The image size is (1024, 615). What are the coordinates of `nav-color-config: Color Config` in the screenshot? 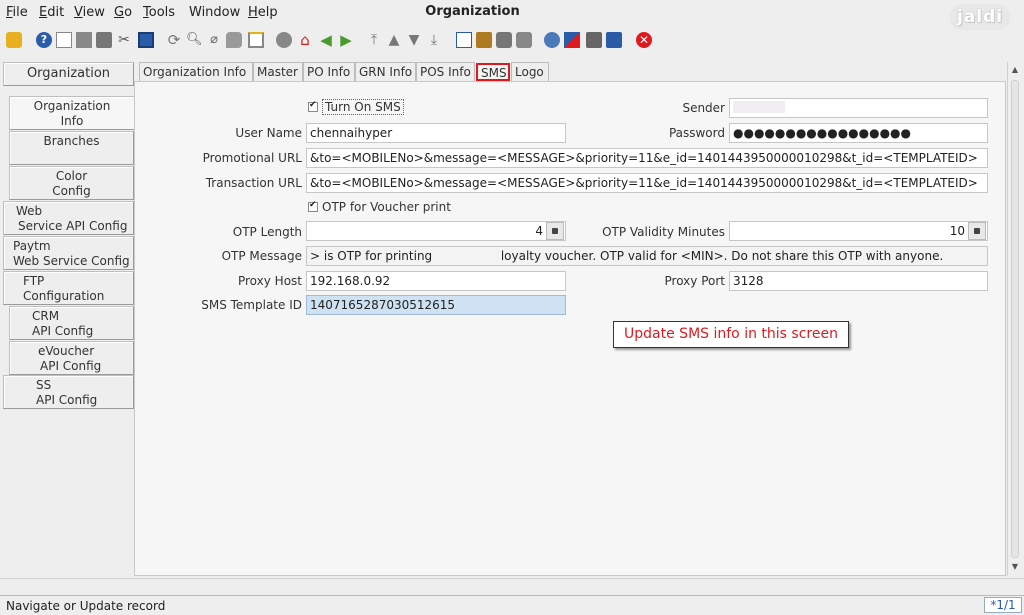 It's located at (71, 183).